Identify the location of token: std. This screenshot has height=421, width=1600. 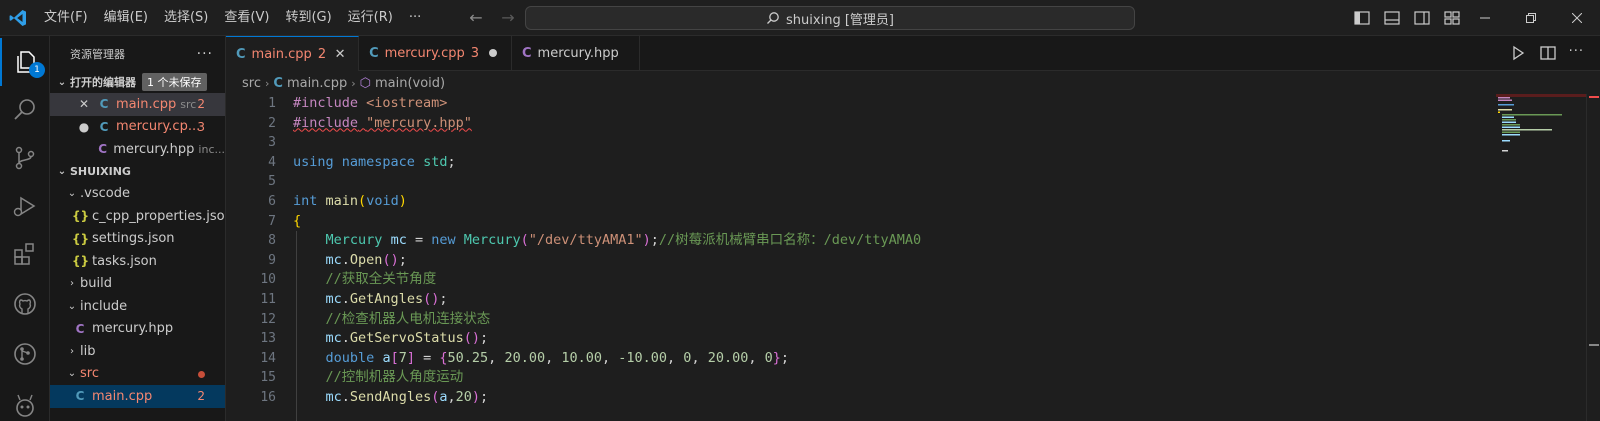
(435, 161).